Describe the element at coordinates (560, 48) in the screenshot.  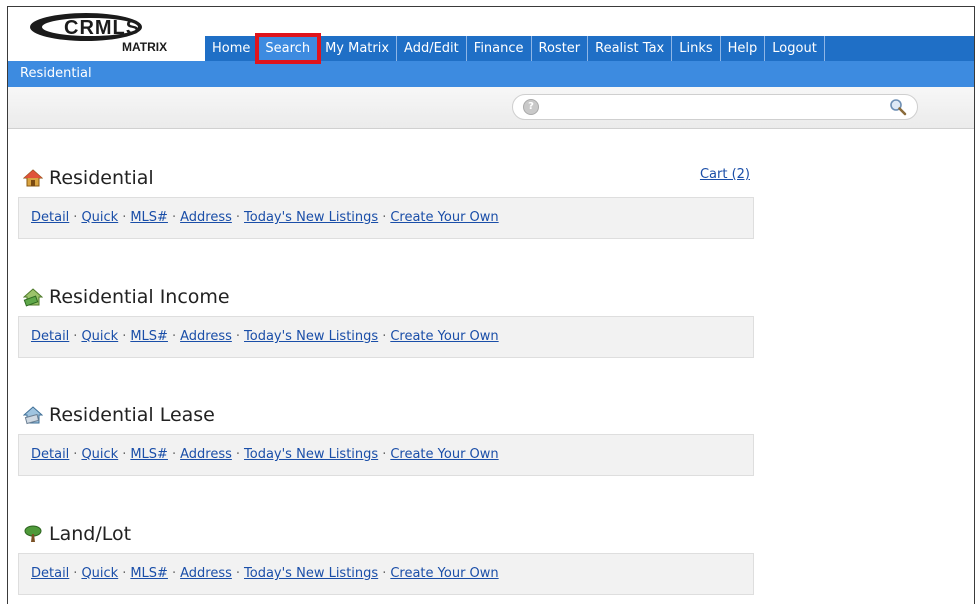
I see `nav-roster: Roster` at that location.